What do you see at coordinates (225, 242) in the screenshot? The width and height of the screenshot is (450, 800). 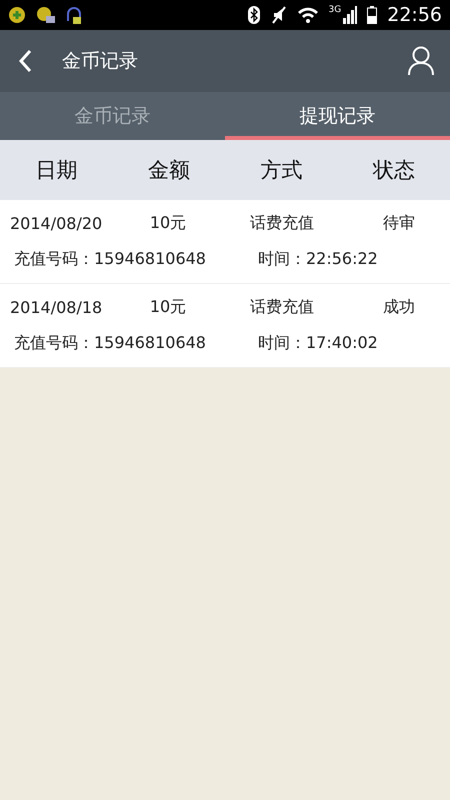 I see `record-row: 2014/08/20 10元 话费充值 待审 充值号码：15946810648 时间：22:56:22` at bounding box center [225, 242].